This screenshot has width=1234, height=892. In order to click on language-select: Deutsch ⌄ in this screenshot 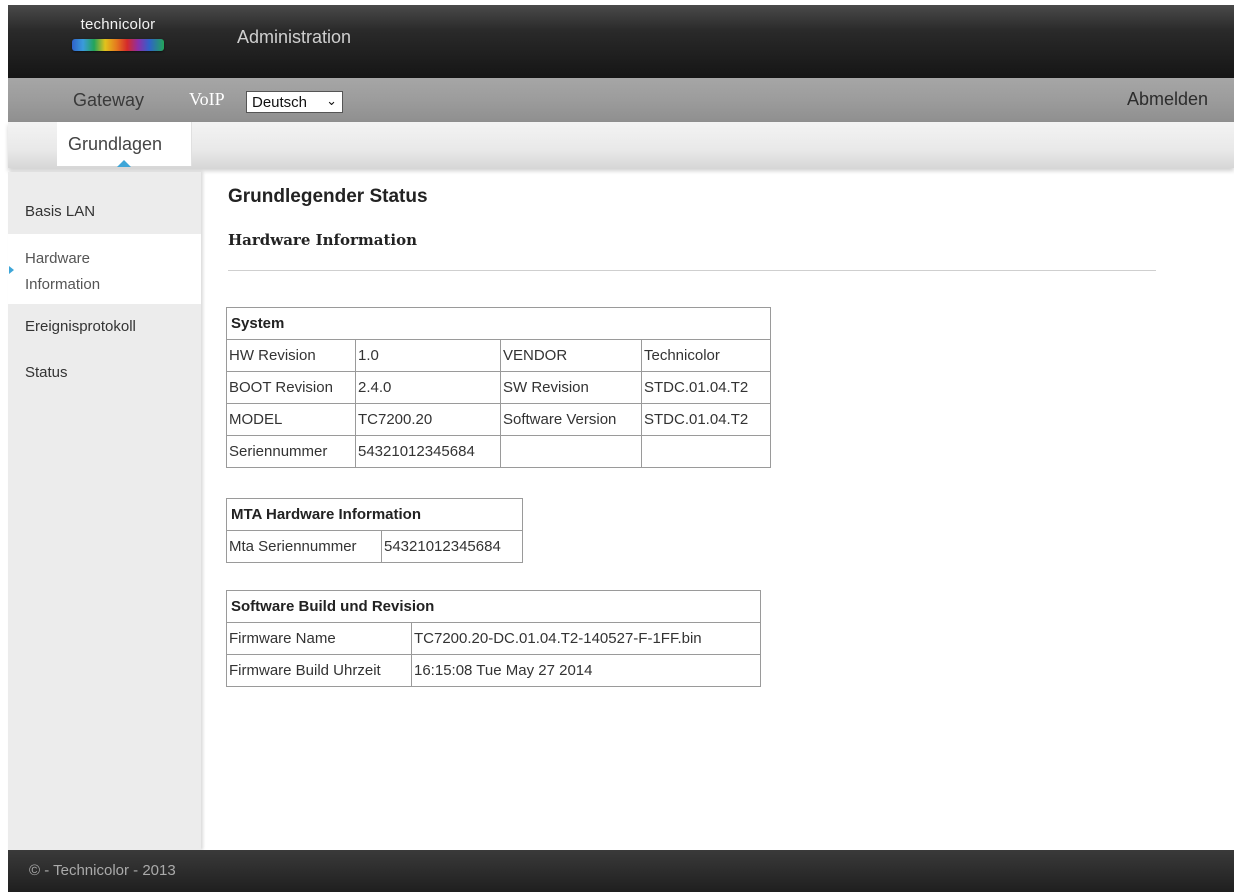, I will do `click(294, 102)`.